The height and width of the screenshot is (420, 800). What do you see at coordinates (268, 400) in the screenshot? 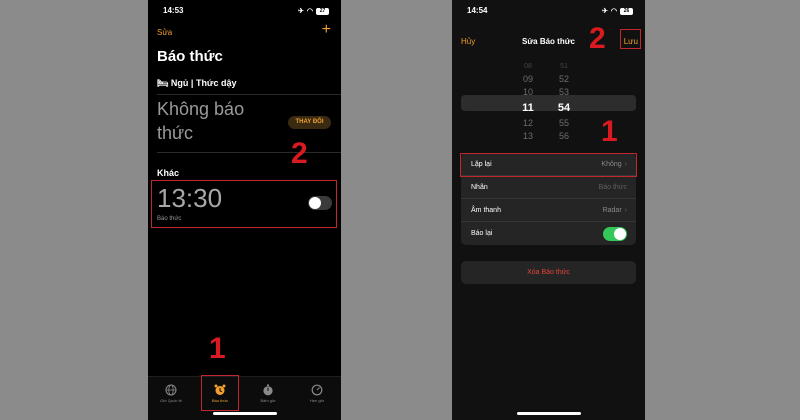
I see `tab-label: Bấm giờ` at bounding box center [268, 400].